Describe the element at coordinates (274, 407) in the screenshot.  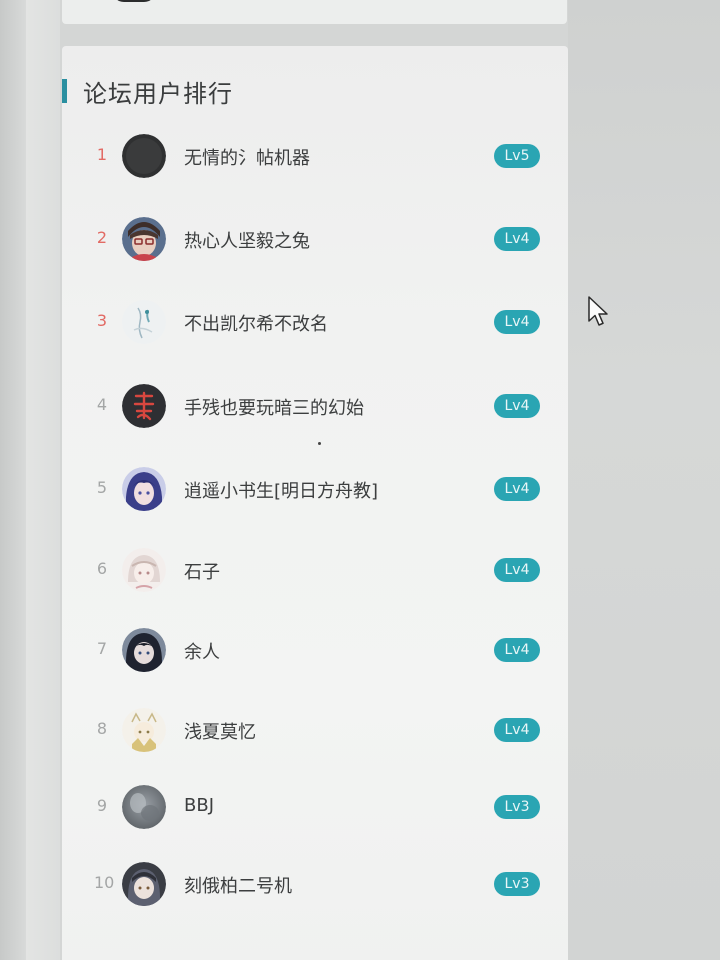
I see `user-name: 手残也要玩暗三的幻始` at that location.